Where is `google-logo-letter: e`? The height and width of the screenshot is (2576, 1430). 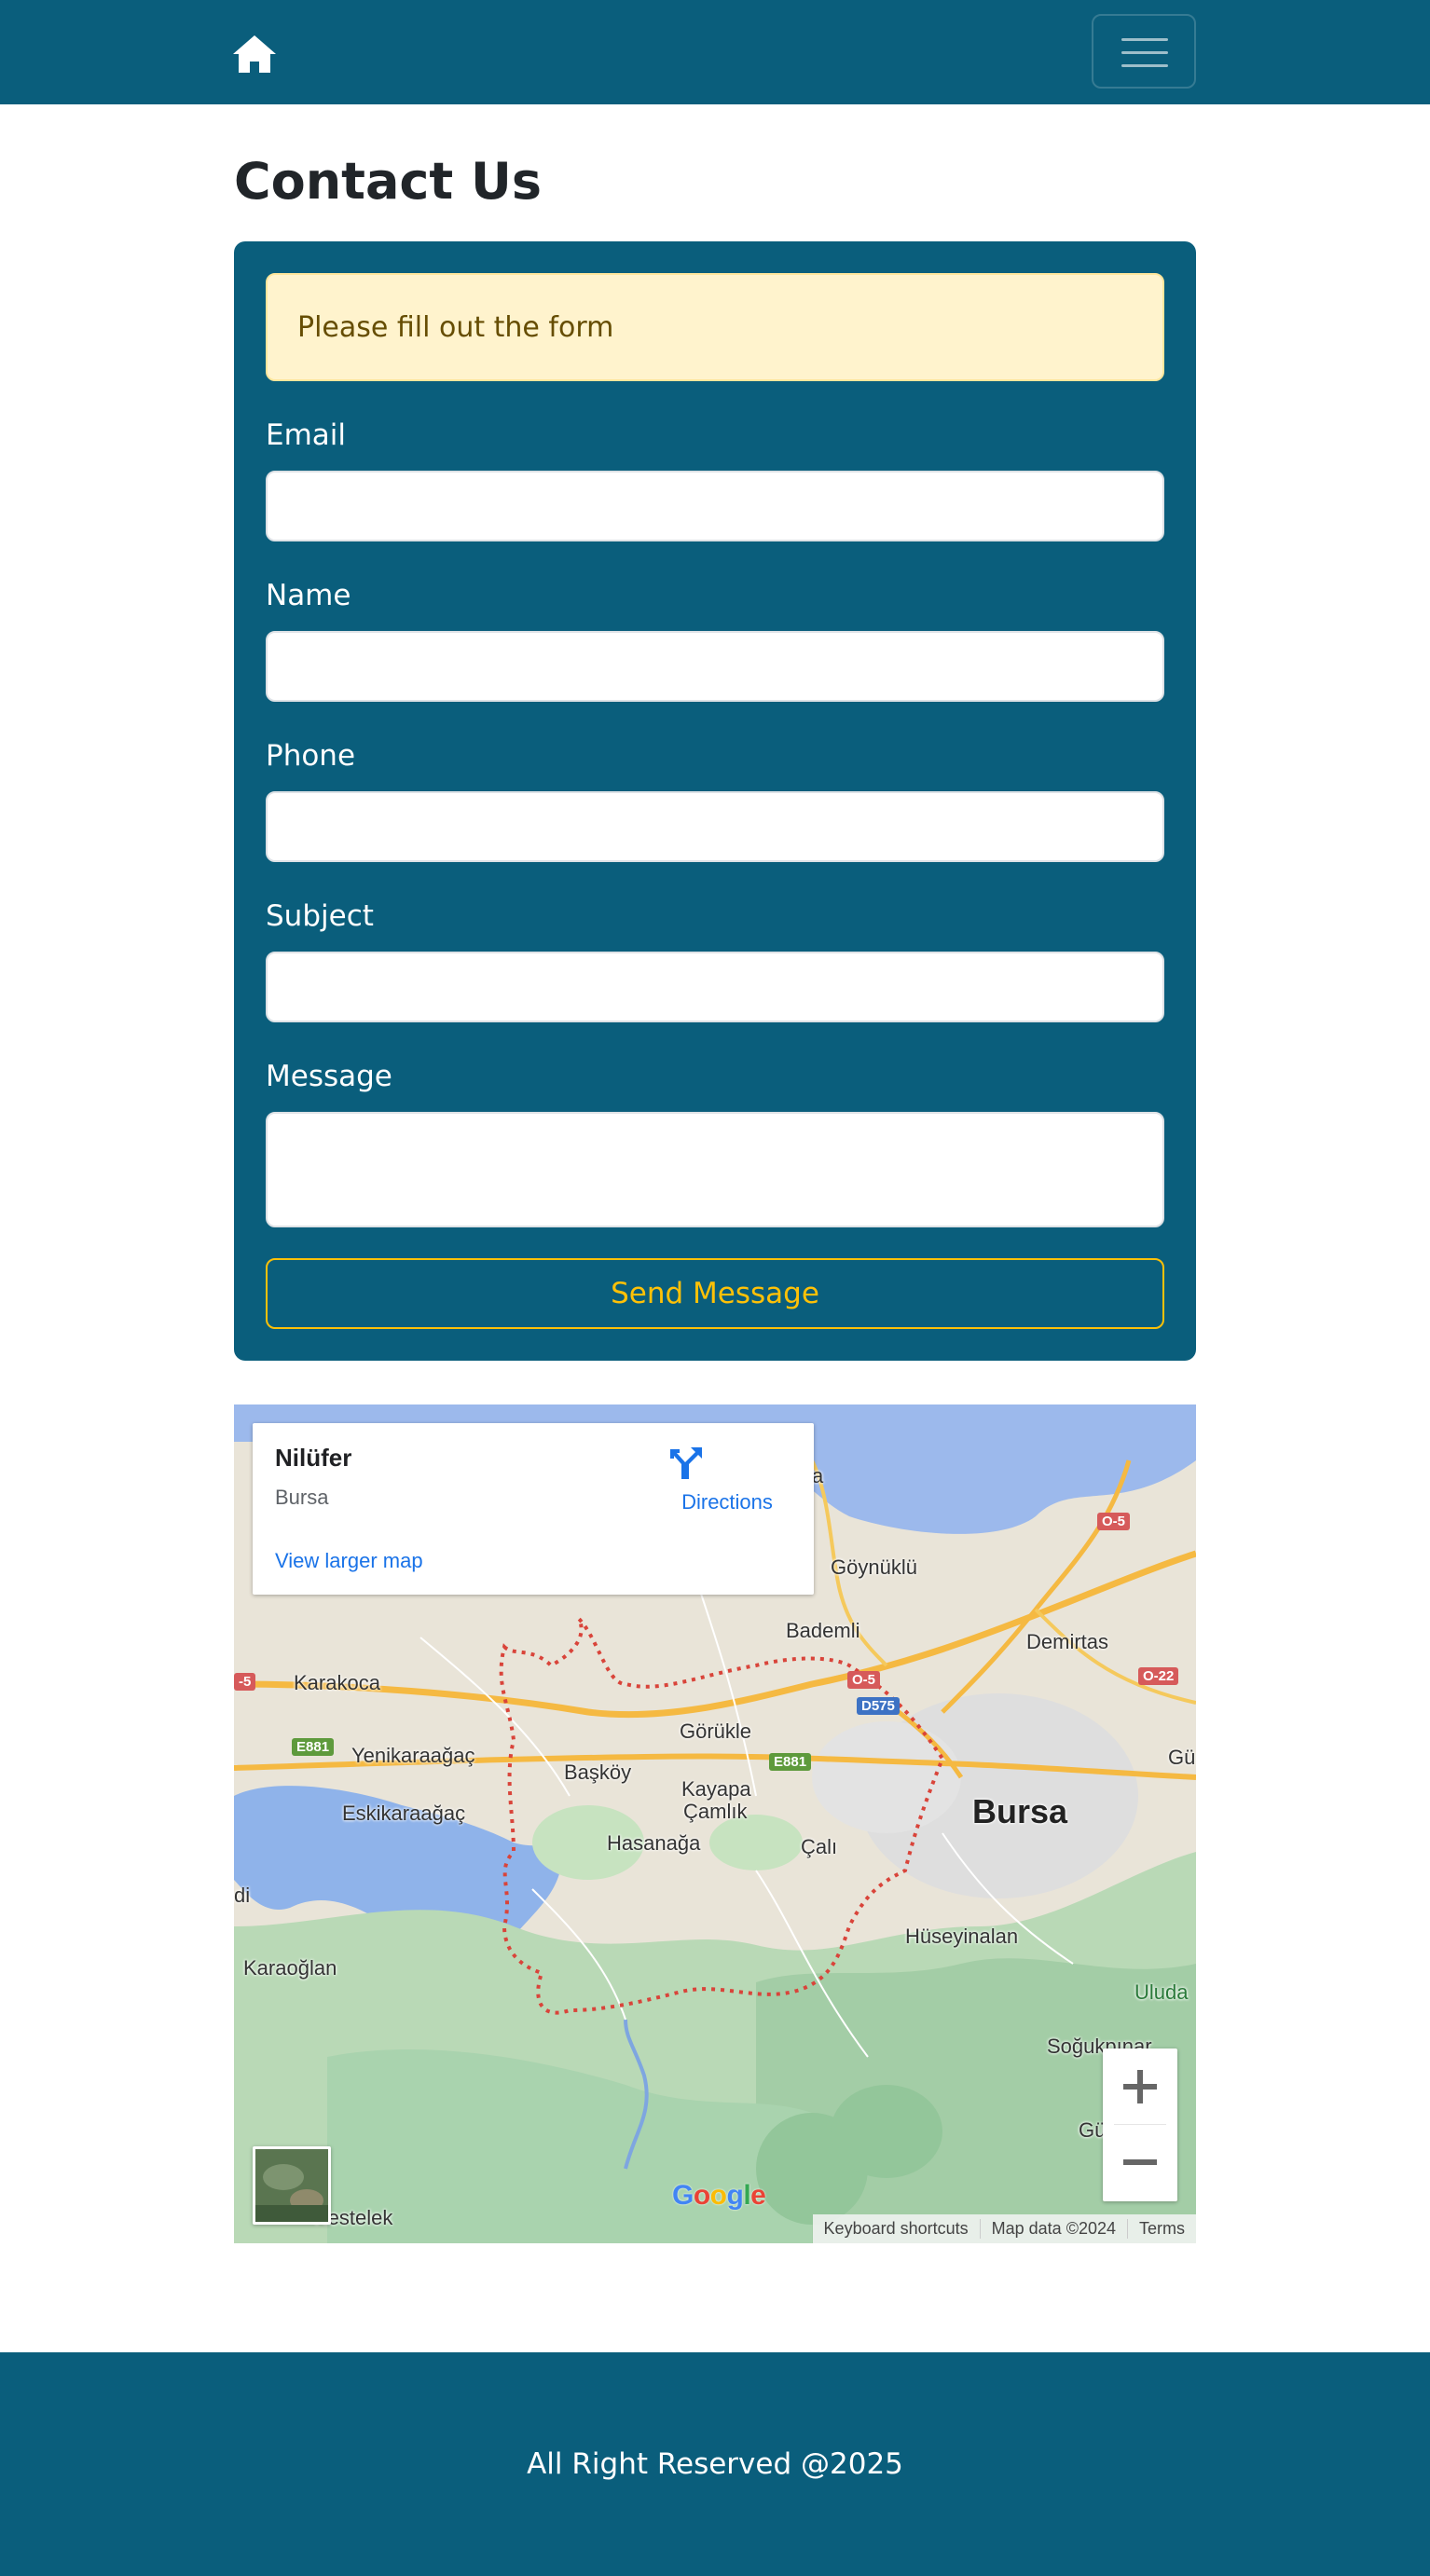 google-logo-letter: e is located at coordinates (758, 2195).